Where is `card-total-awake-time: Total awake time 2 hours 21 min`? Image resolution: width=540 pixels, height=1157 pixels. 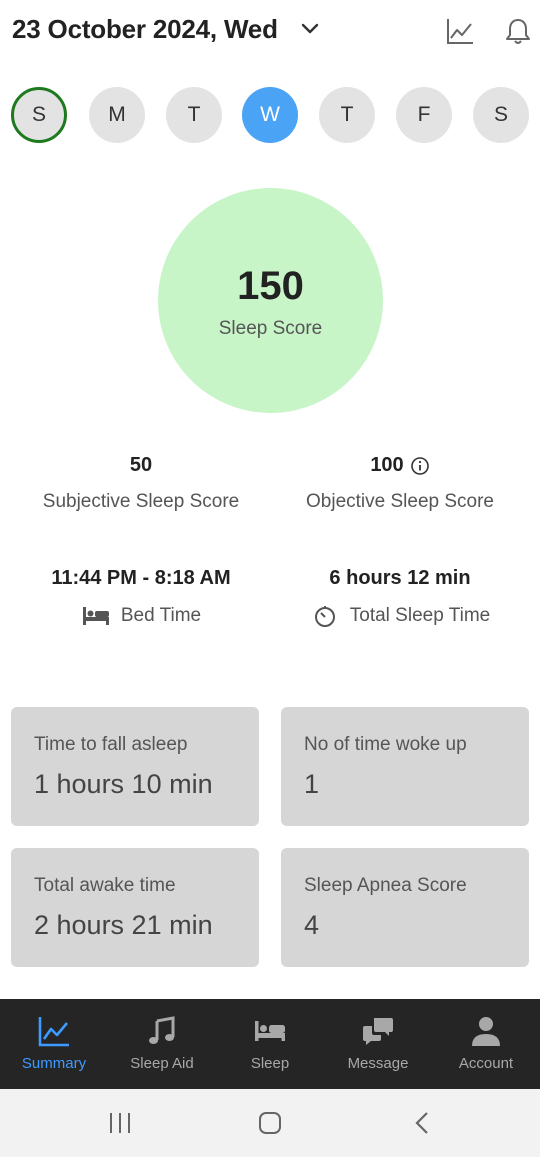 card-total-awake-time: Total awake time 2 hours 21 min is located at coordinates (135, 907).